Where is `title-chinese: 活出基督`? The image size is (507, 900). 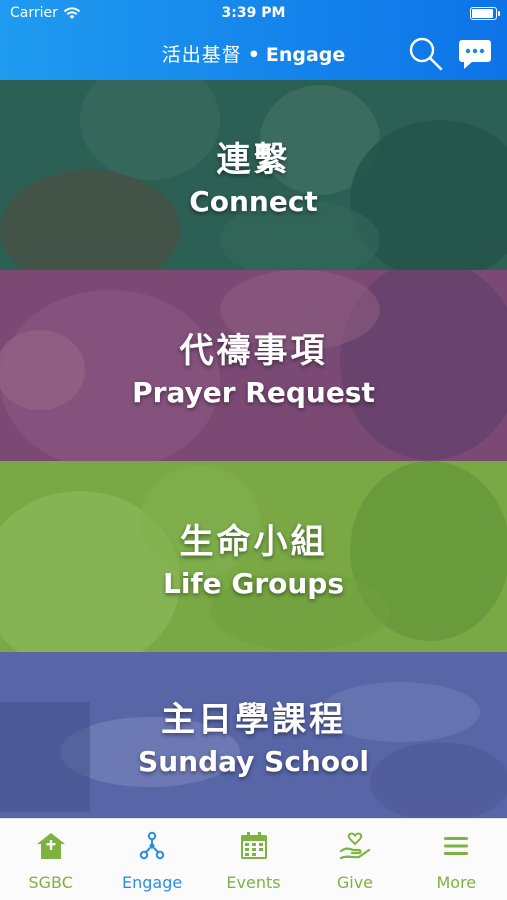
title-chinese: 活出基督 is located at coordinates (201, 55).